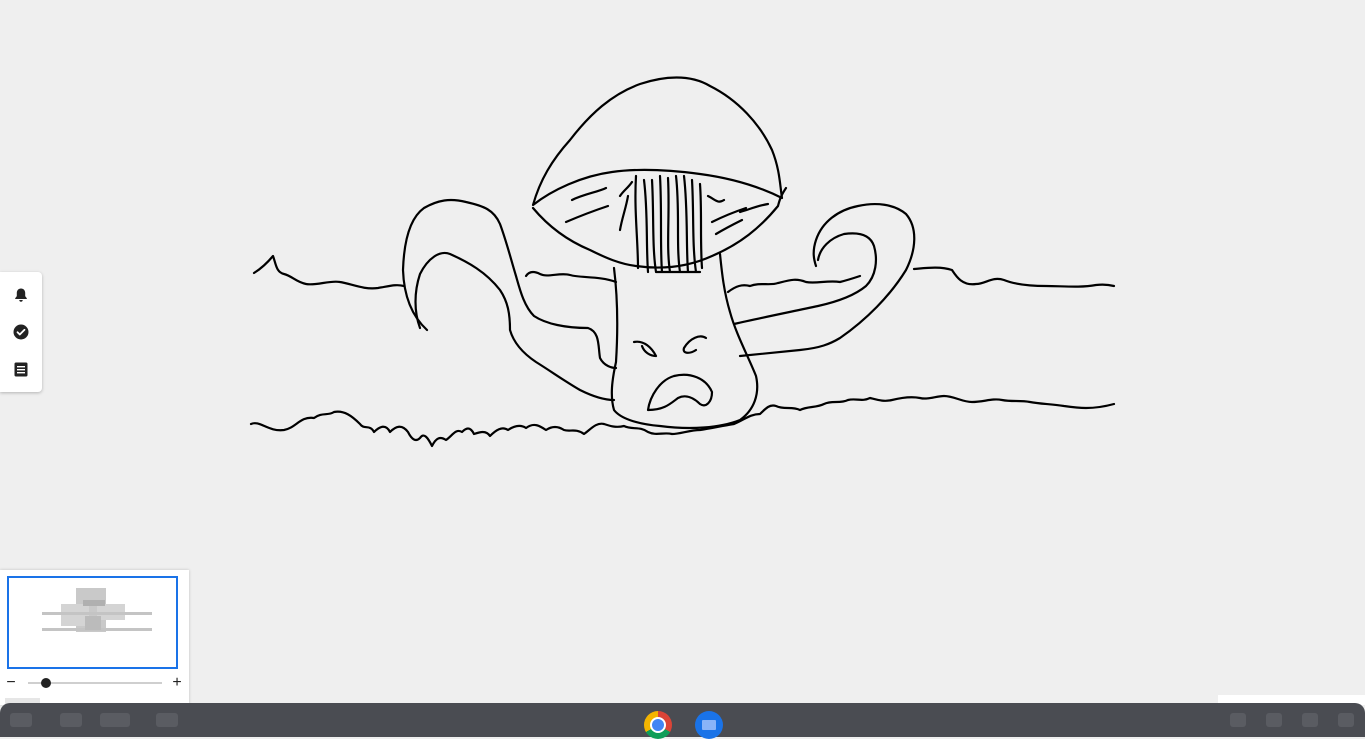 This screenshot has width=1365, height=739. What do you see at coordinates (794, 284) in the screenshot?
I see `upper-ground-line-right-a` at bounding box center [794, 284].